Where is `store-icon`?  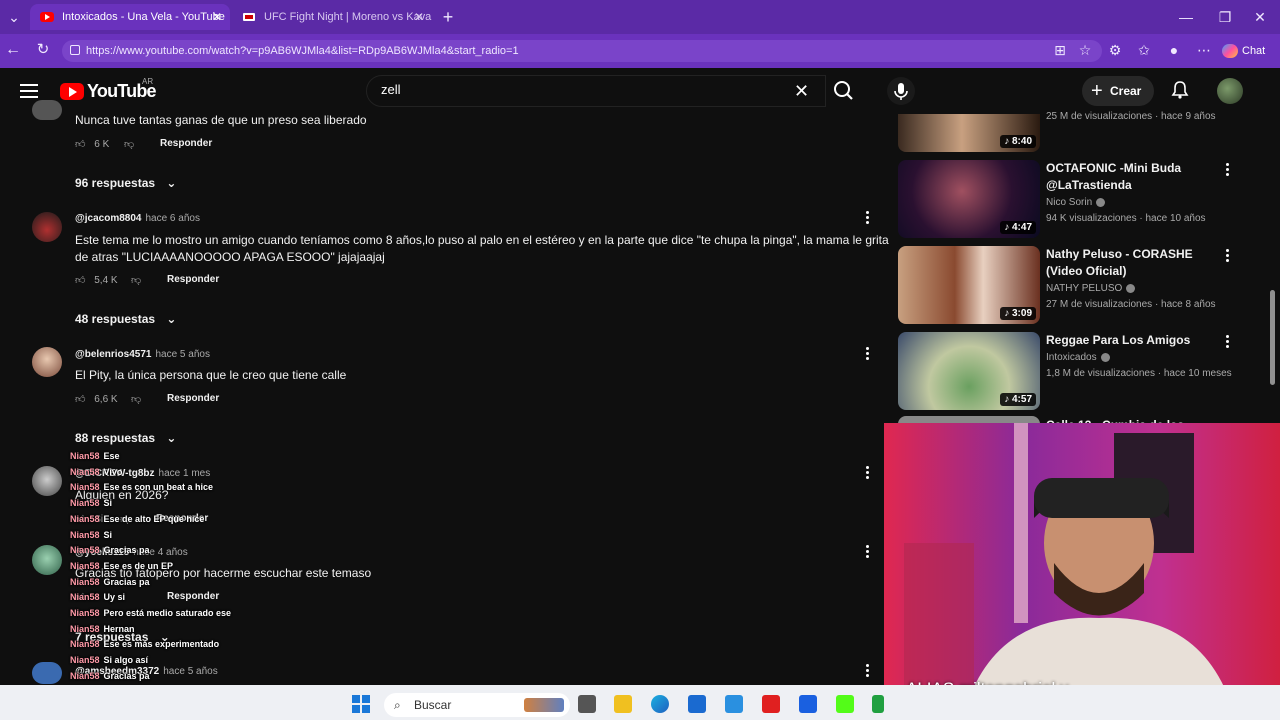 store-icon is located at coordinates (697, 704).